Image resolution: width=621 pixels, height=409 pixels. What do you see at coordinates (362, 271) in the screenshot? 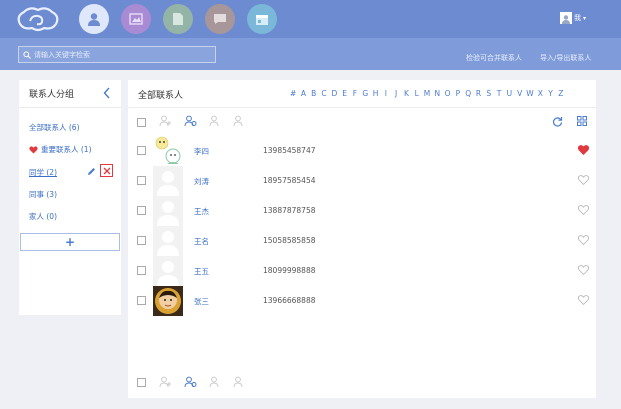
I see `table-row: 王五 18099998888` at bounding box center [362, 271].